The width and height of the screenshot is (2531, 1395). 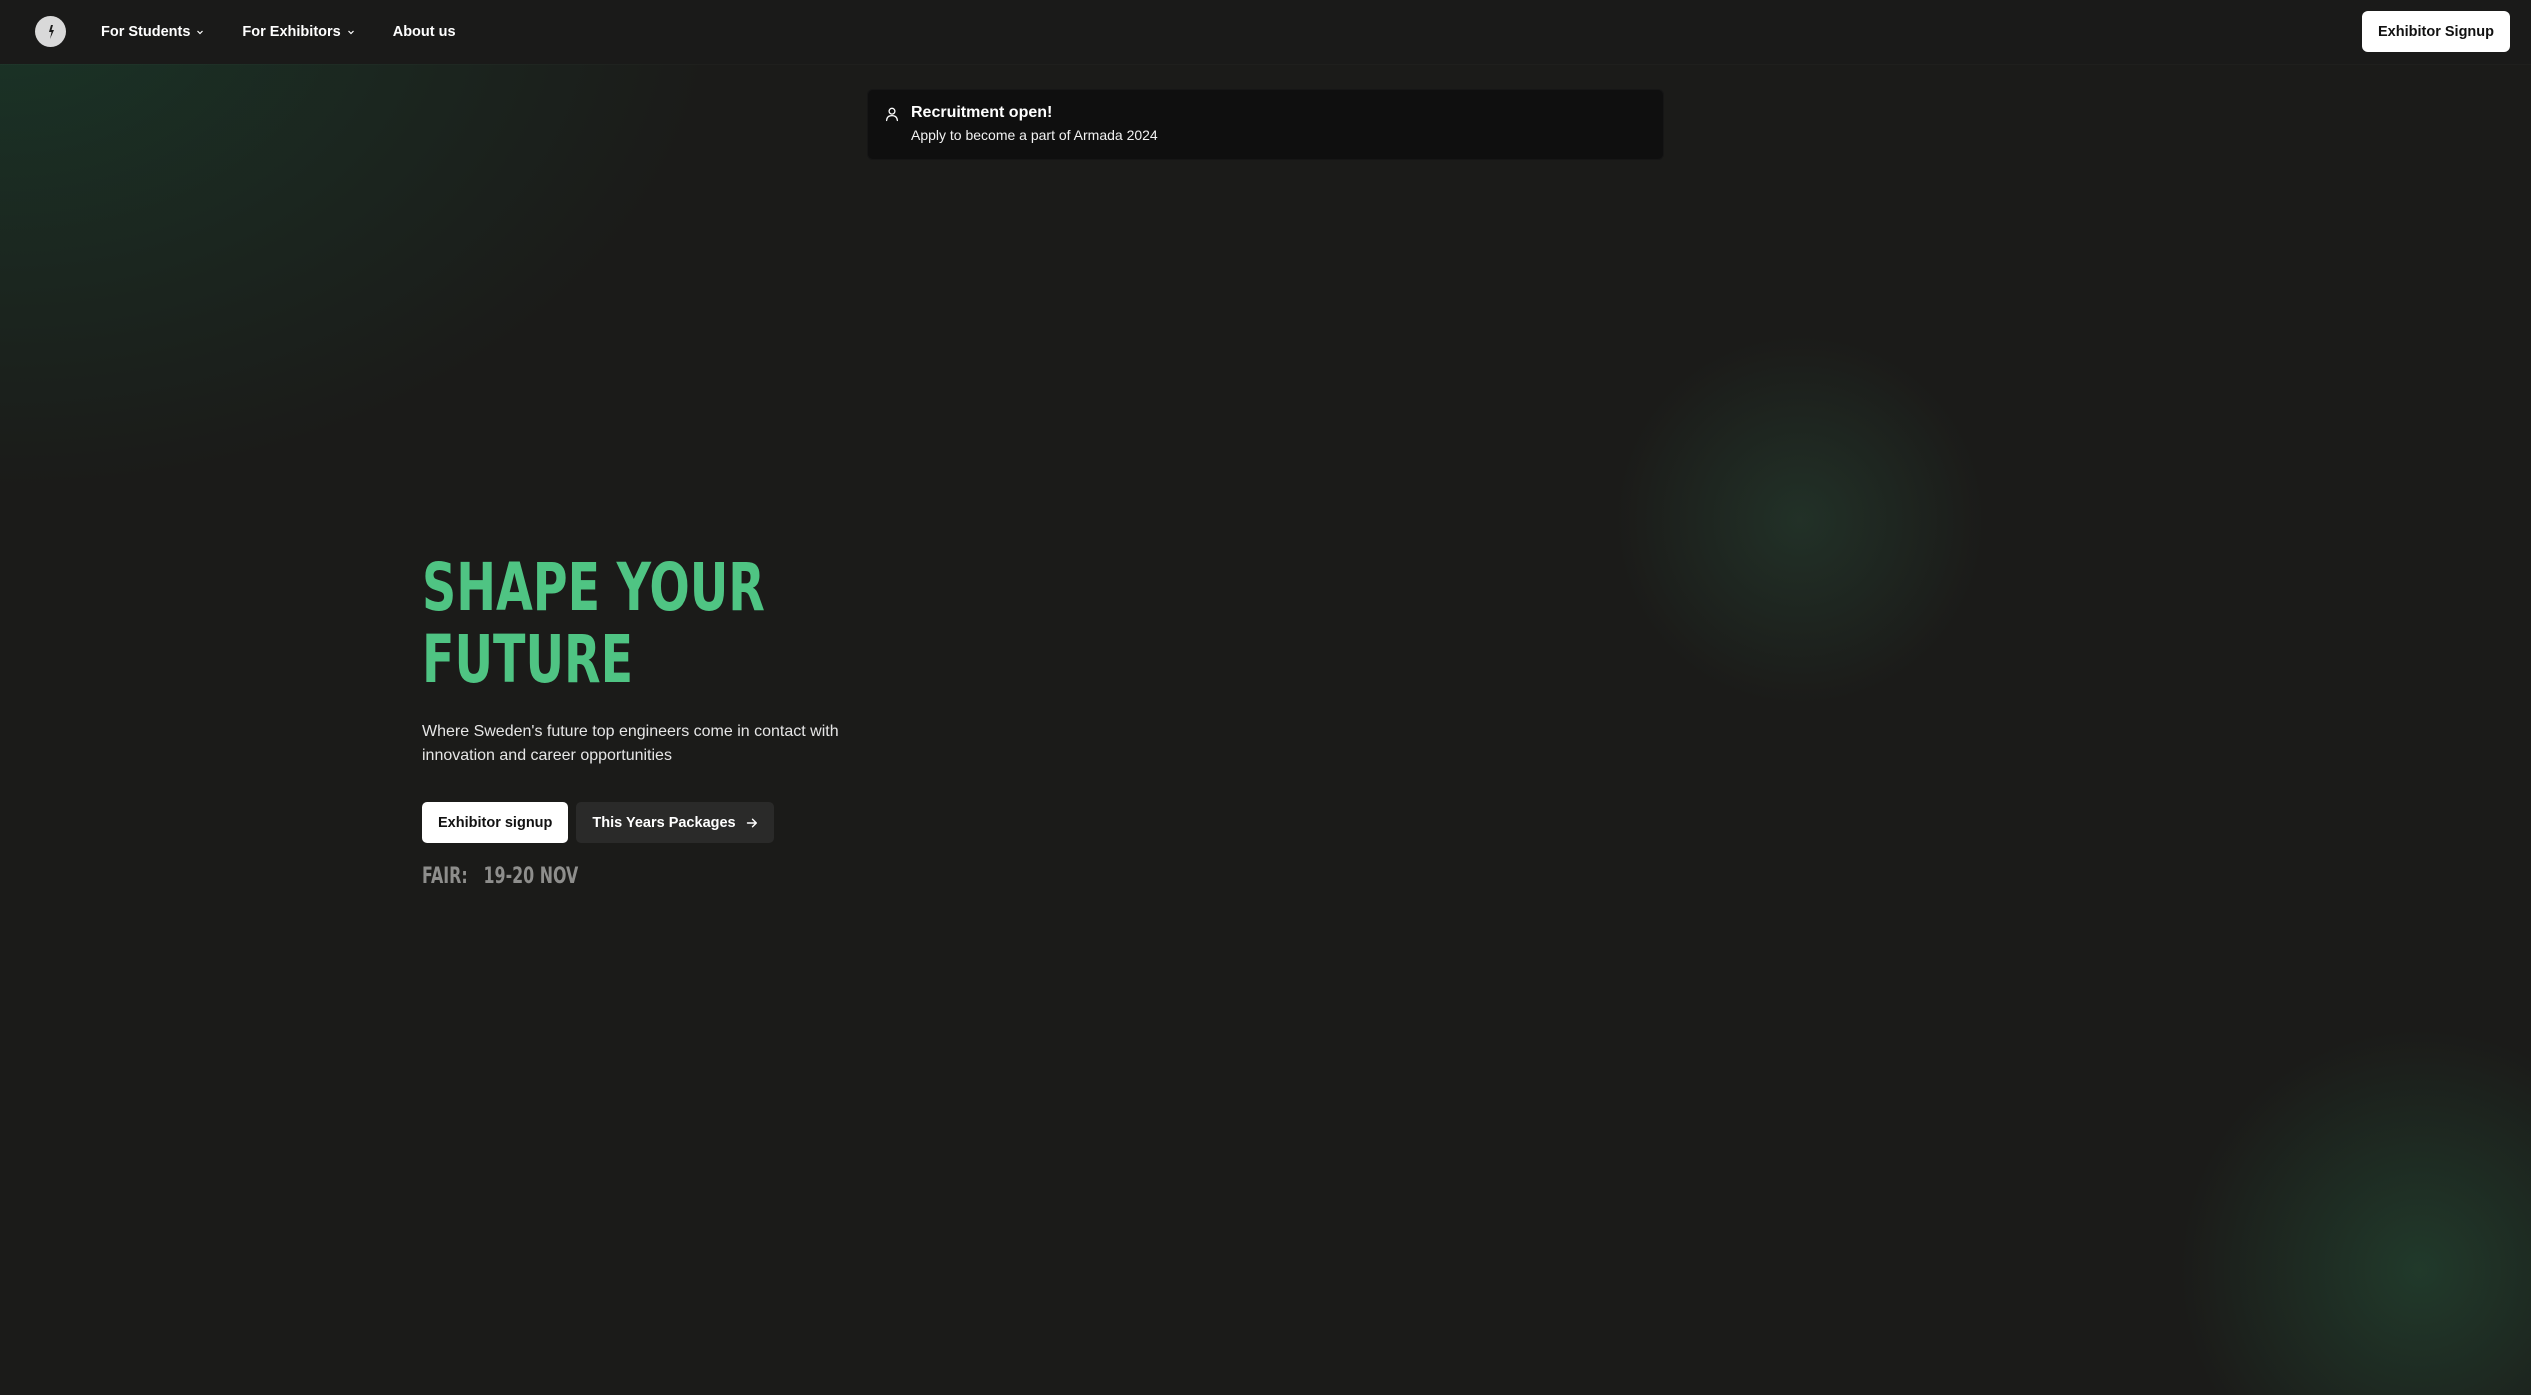 What do you see at coordinates (982, 112) in the screenshot?
I see `banner-title: Recruitment open!` at bounding box center [982, 112].